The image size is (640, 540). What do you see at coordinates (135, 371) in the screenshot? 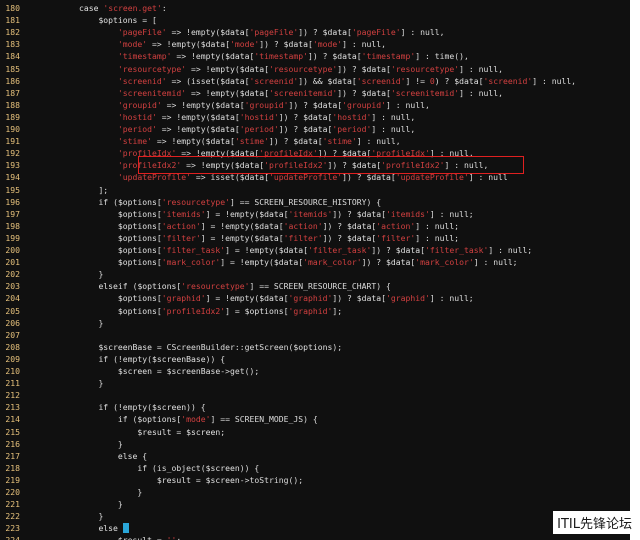
I see `code-token: $screen` at bounding box center [135, 371].